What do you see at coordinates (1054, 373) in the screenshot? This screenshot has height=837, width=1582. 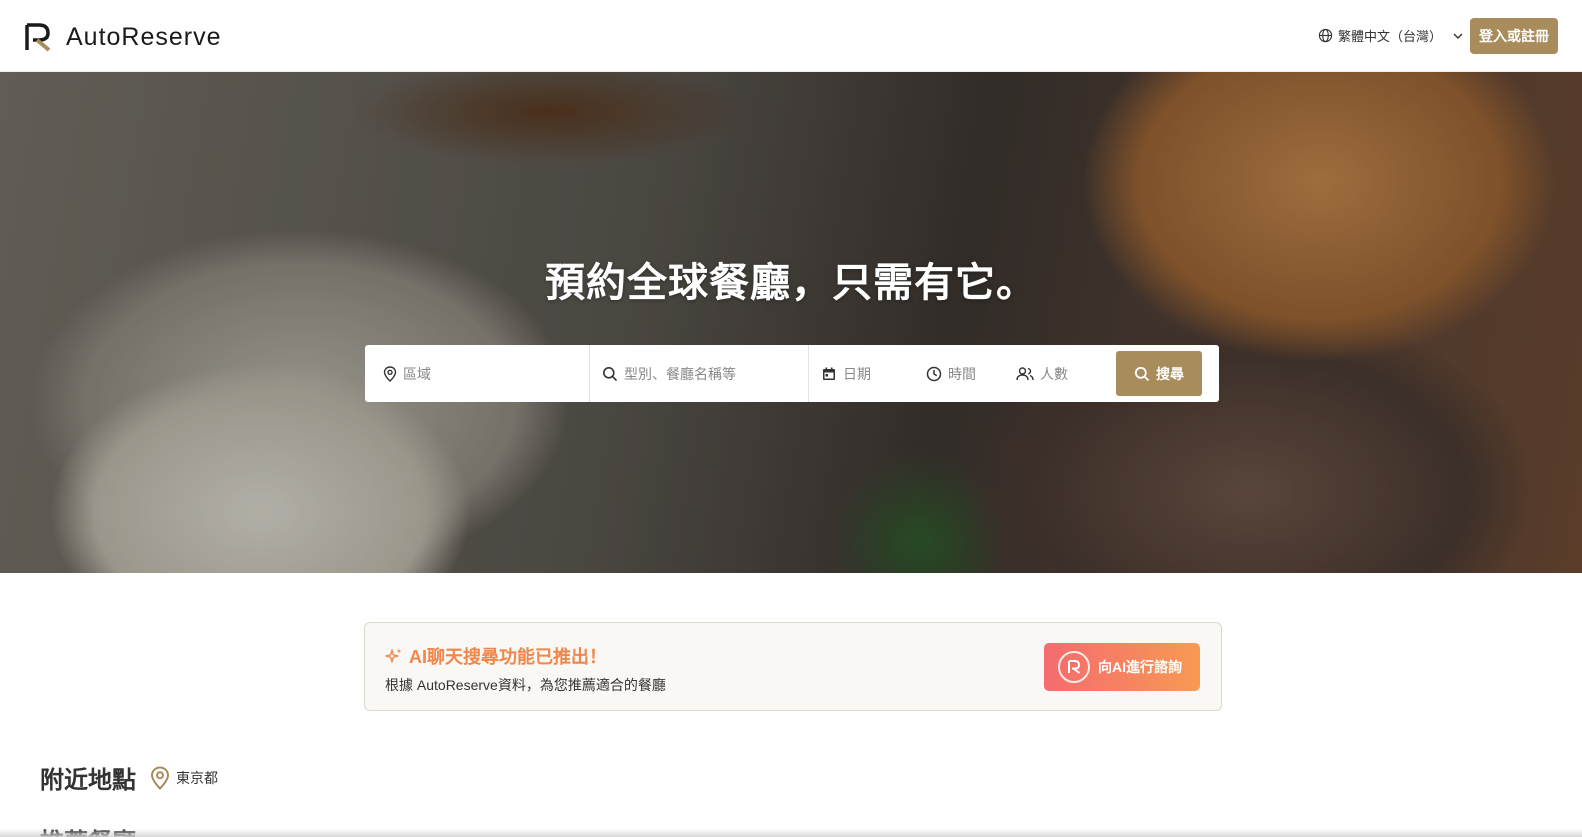 I see `people-placeholder: 人數` at bounding box center [1054, 373].